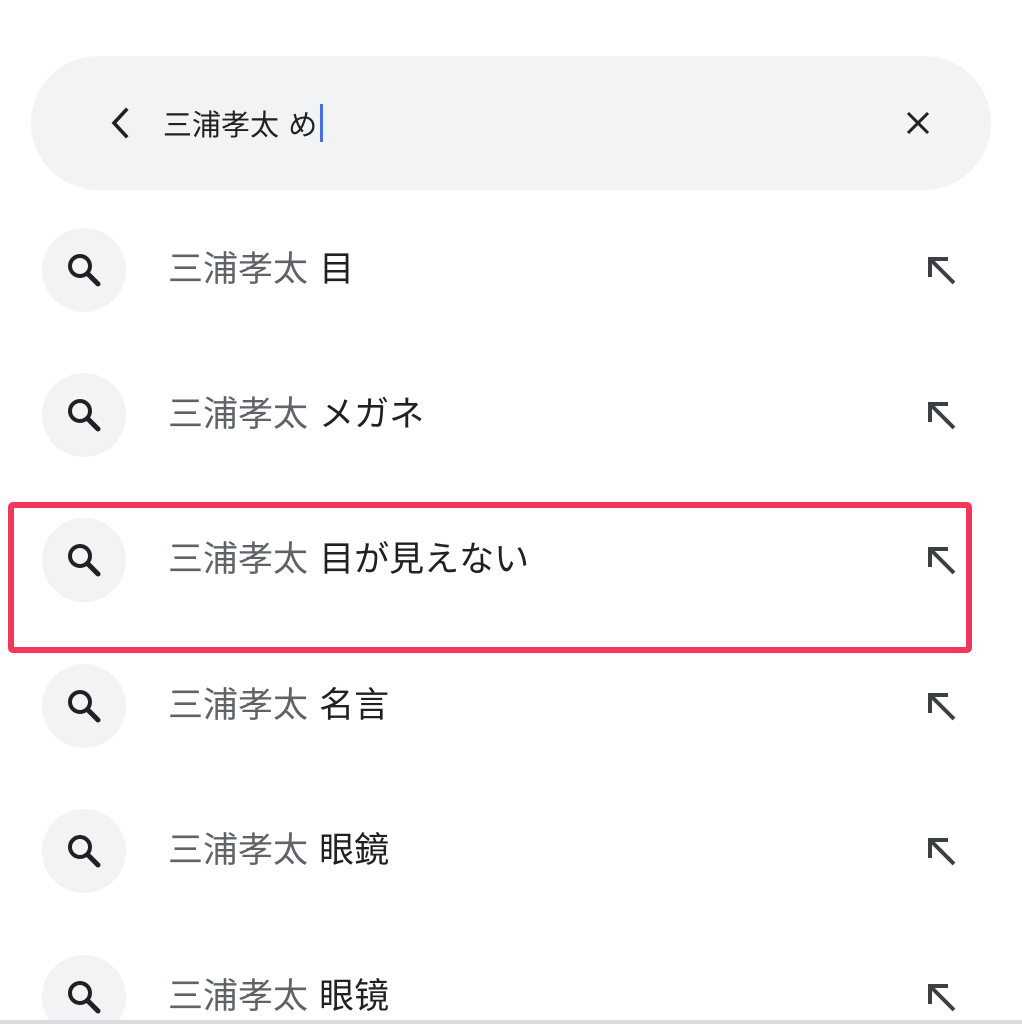 Image resolution: width=1022 pixels, height=1024 pixels. Describe the element at coordinates (424, 560) in the screenshot. I see `suggestion-suffix: 目が見えない` at that location.